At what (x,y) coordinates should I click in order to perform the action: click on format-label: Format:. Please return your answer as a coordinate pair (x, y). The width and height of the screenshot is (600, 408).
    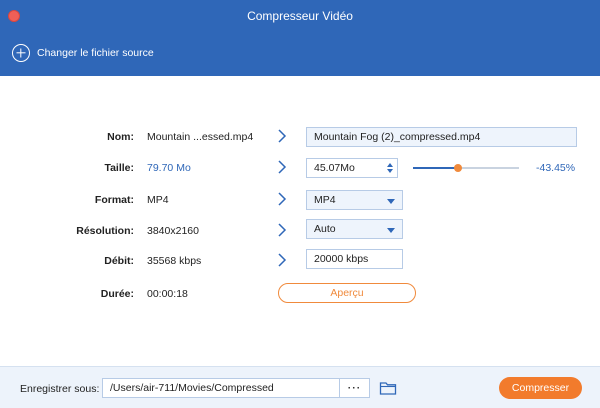
    Looking at the image, I should click on (114, 200).